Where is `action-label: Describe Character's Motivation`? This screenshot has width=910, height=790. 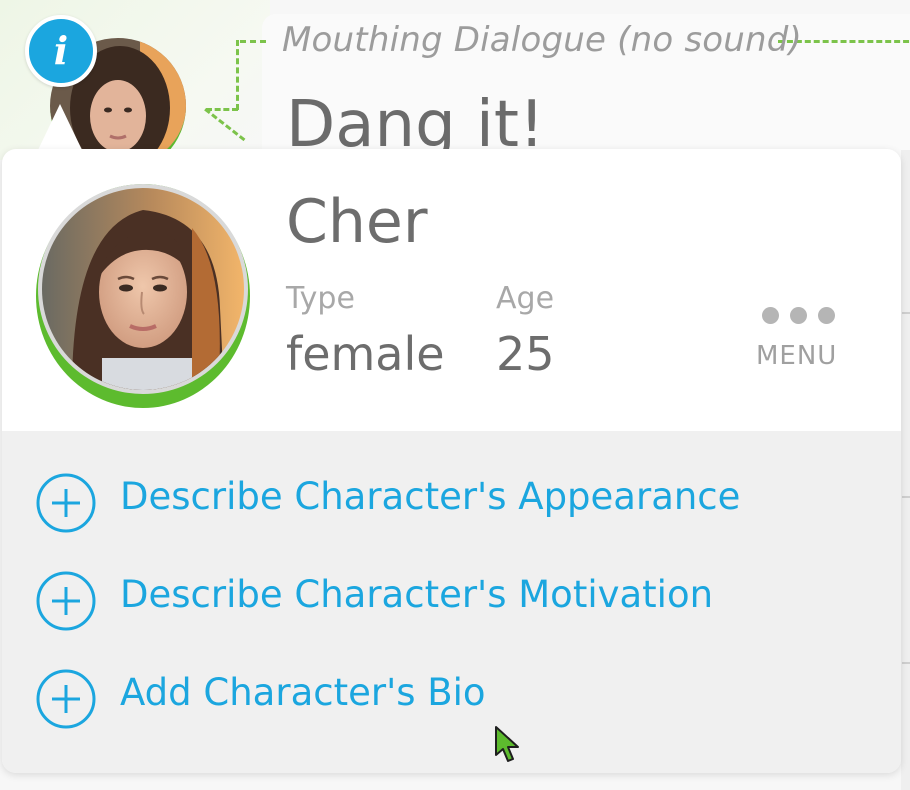
action-label: Describe Character's Motivation is located at coordinates (417, 594).